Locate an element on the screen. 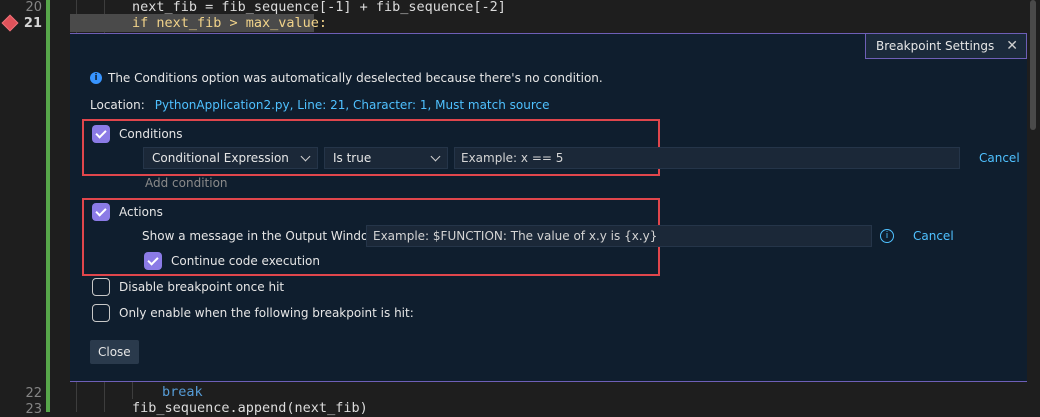 This screenshot has width=1040, height=417. close-icon: ✕ is located at coordinates (1012, 46).